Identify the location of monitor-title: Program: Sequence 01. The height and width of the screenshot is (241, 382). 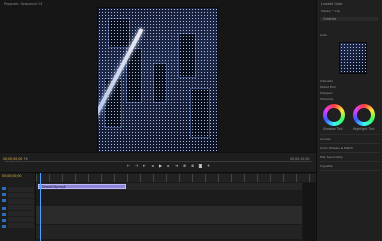
(23, 4).